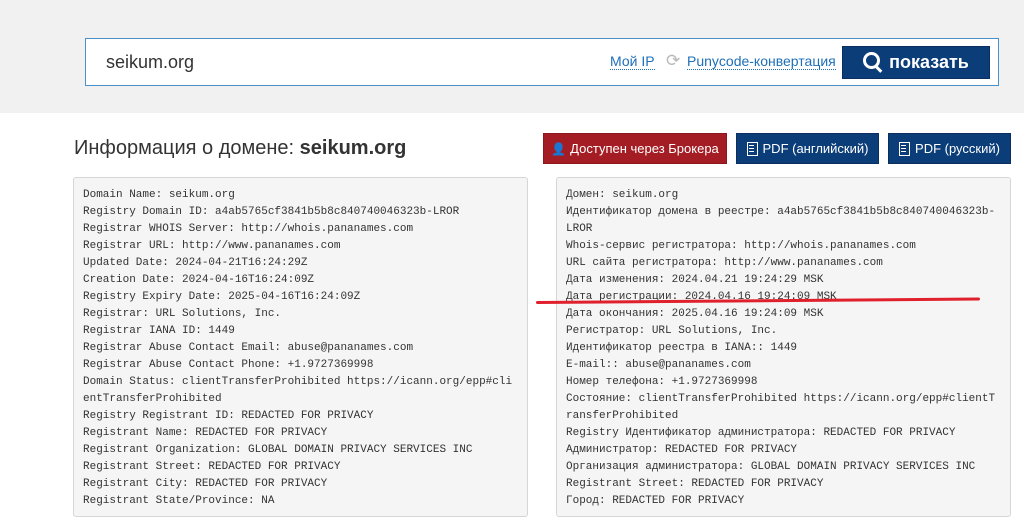  What do you see at coordinates (662, 382) in the screenshot?
I see `whois-line: Номер телефона: +1.9727369998` at bounding box center [662, 382].